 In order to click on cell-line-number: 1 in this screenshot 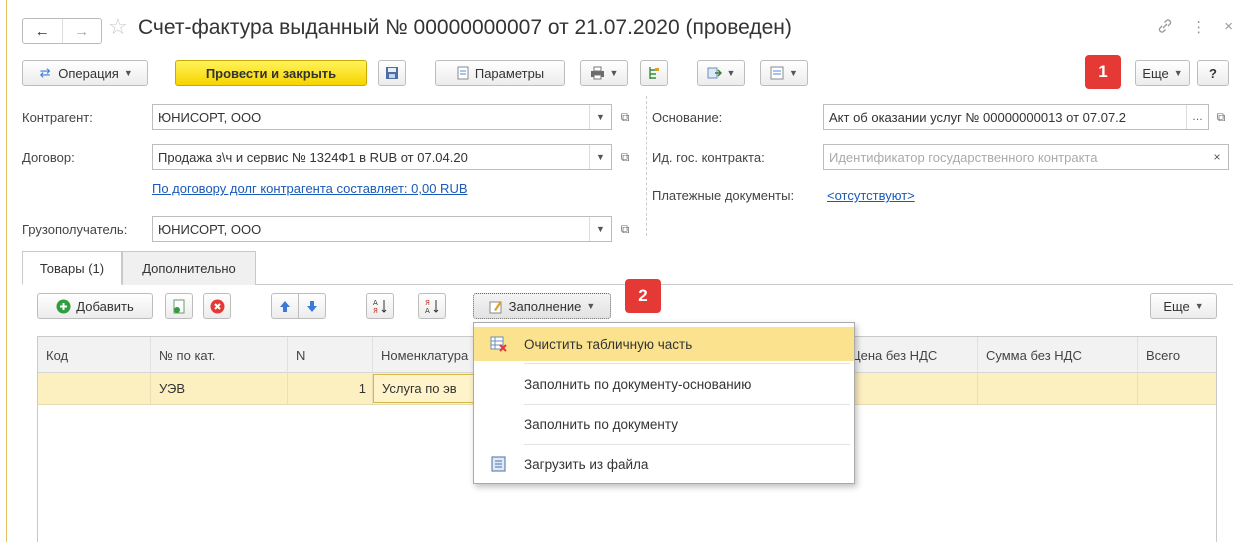, I will do `click(330, 388)`.